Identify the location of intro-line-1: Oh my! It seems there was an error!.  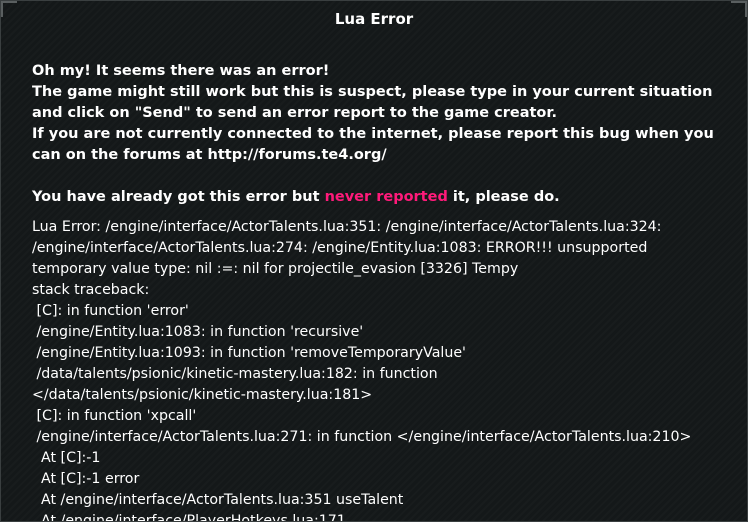
(181, 71).